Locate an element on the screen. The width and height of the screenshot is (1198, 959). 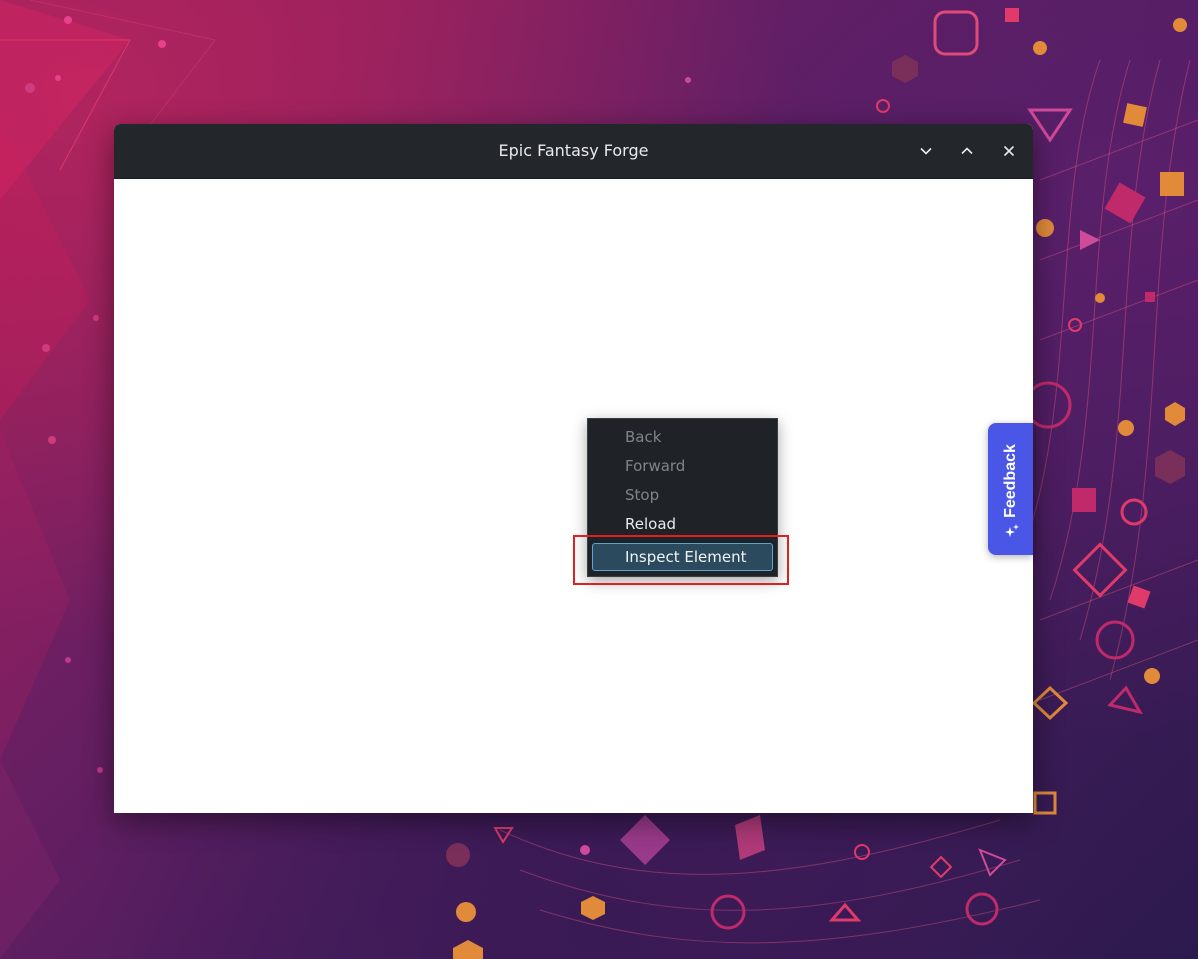
maximize-icon is located at coordinates (967, 151).